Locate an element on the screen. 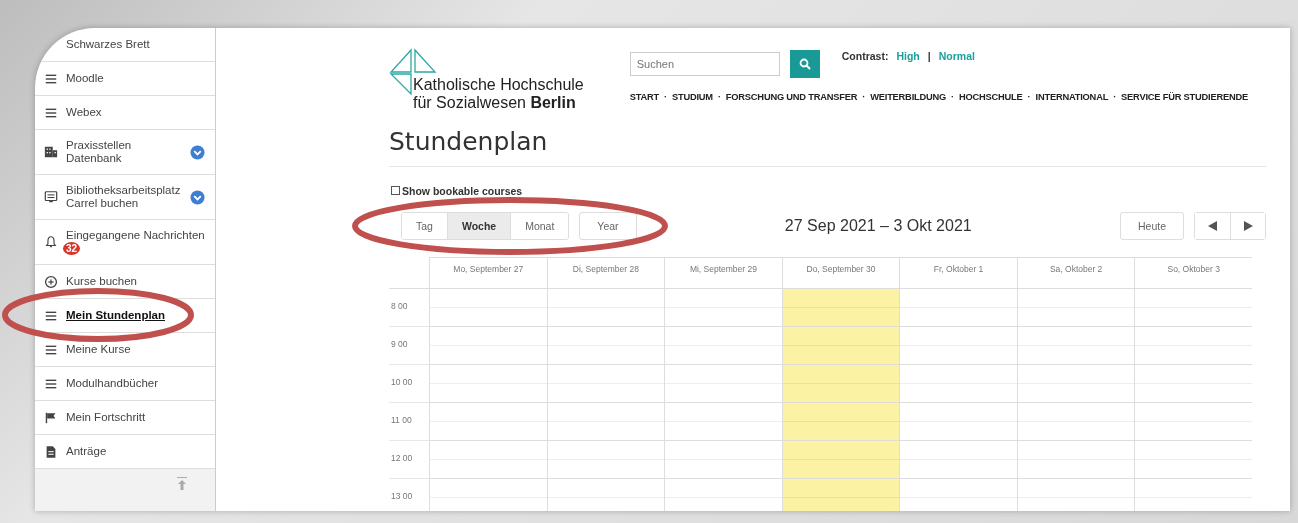  monitor-icon is located at coordinates (51, 197).